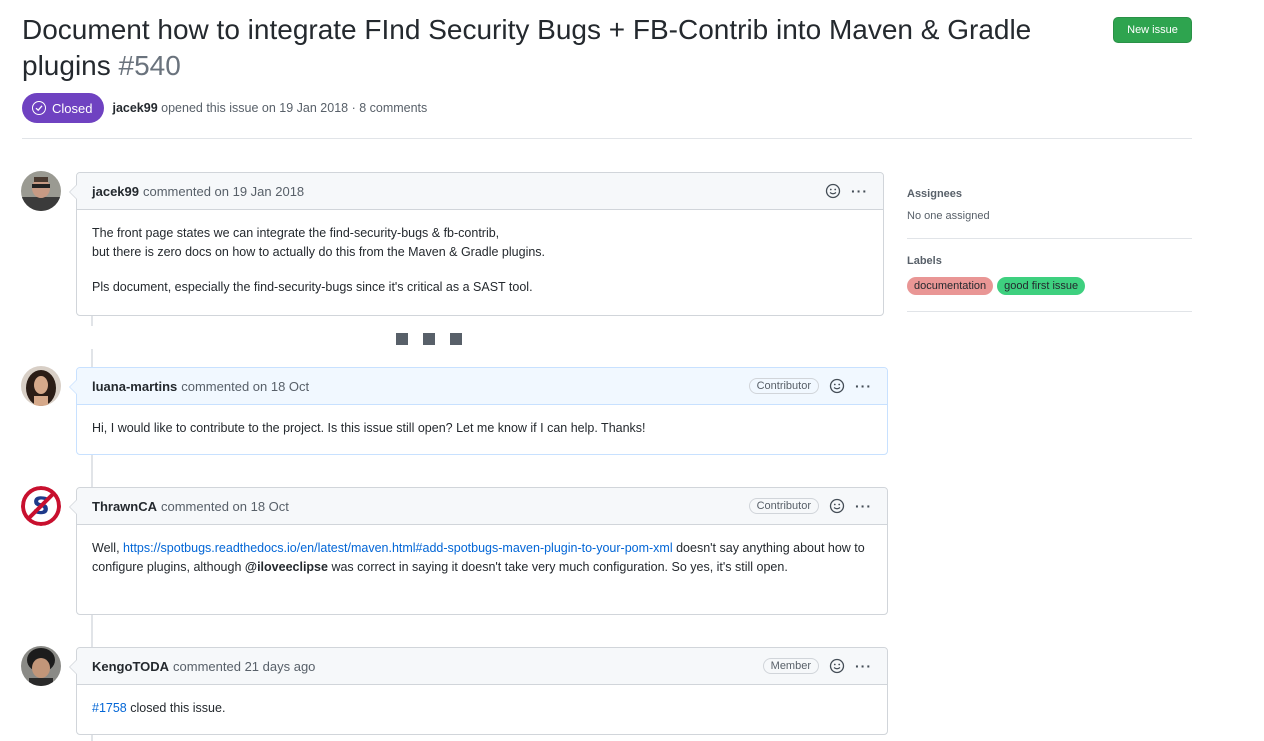 This screenshot has width=1264, height=741. Describe the element at coordinates (1049, 261) in the screenshot. I see `labels-heading: Labels` at that location.